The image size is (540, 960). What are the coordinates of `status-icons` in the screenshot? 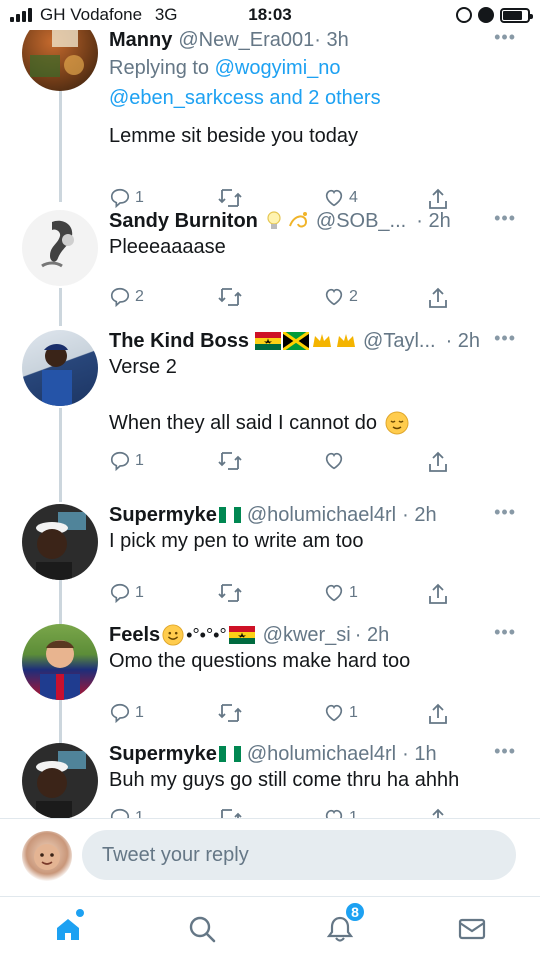 It's located at (494, 15).